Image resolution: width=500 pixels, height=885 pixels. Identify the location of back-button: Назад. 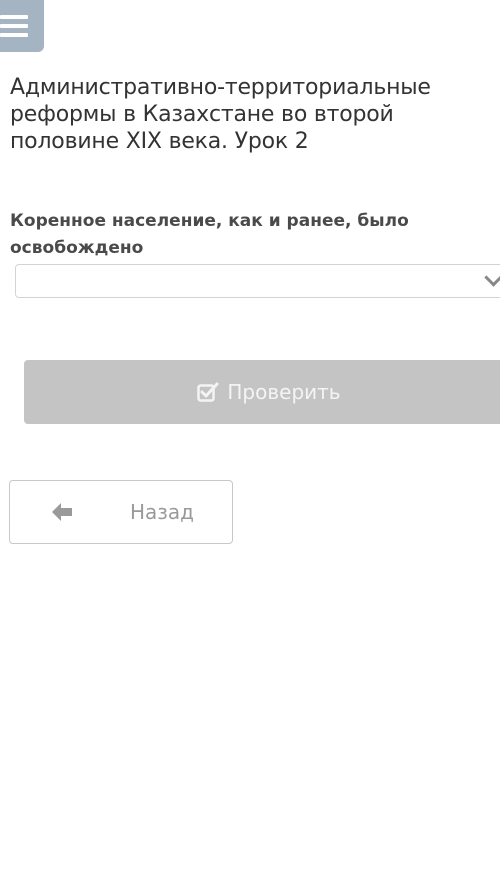
(121, 512).